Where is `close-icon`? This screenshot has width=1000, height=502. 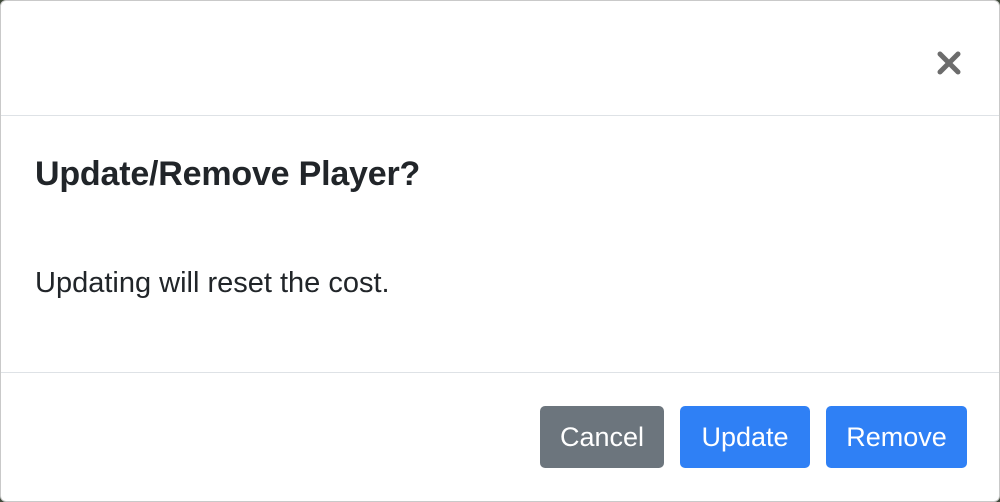 close-icon is located at coordinates (949, 63).